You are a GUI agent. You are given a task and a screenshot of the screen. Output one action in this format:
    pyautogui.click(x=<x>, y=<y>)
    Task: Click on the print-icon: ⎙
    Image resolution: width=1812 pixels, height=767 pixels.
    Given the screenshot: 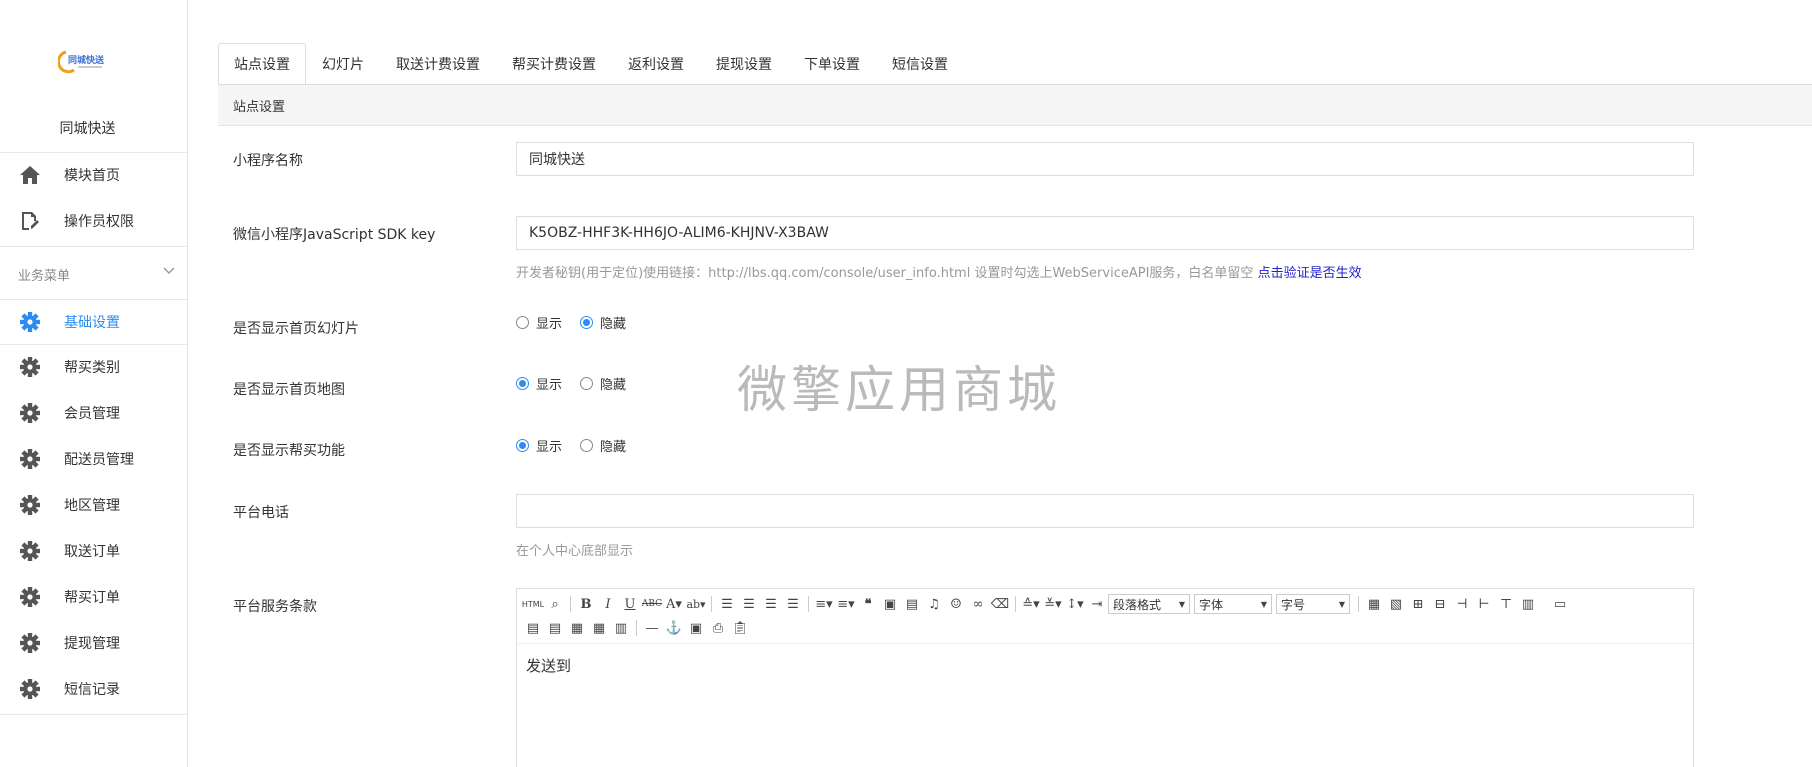 What is the action you would take?
    pyautogui.click(x=718, y=628)
    